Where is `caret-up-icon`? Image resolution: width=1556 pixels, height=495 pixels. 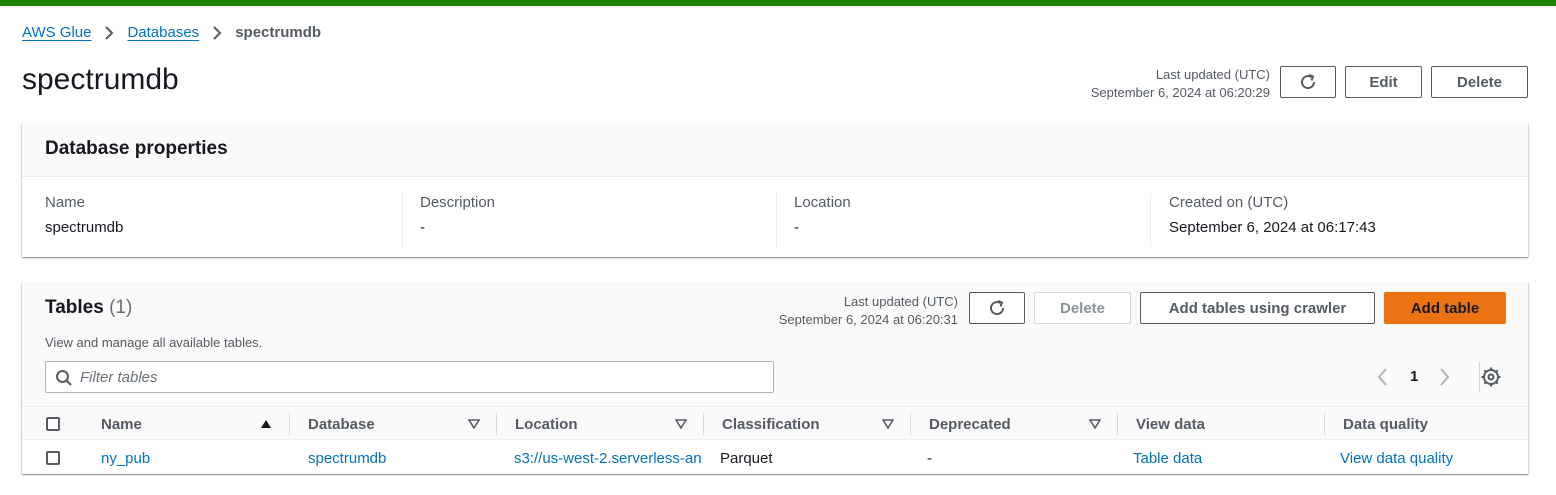 caret-up-icon is located at coordinates (266, 424).